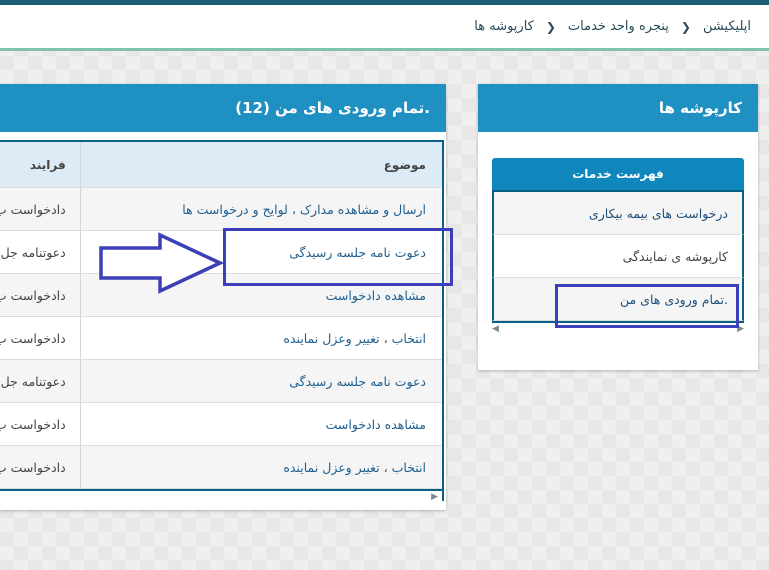 The width and height of the screenshot is (769, 570). I want to click on table-row: دعوت نامه جلسه رسیدگی دعوتنامه جل, so click(221, 381).